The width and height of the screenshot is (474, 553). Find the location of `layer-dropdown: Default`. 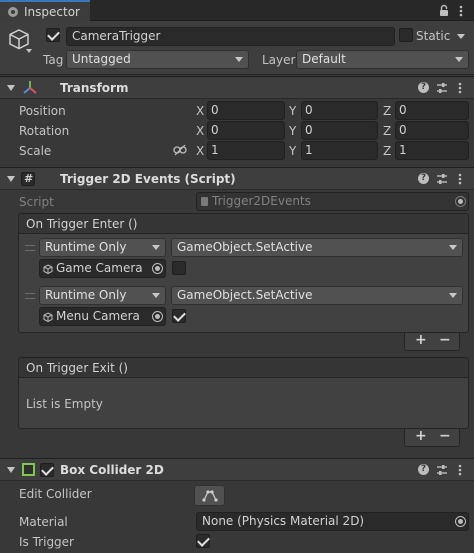

layer-dropdown: Default is located at coordinates (382, 59).